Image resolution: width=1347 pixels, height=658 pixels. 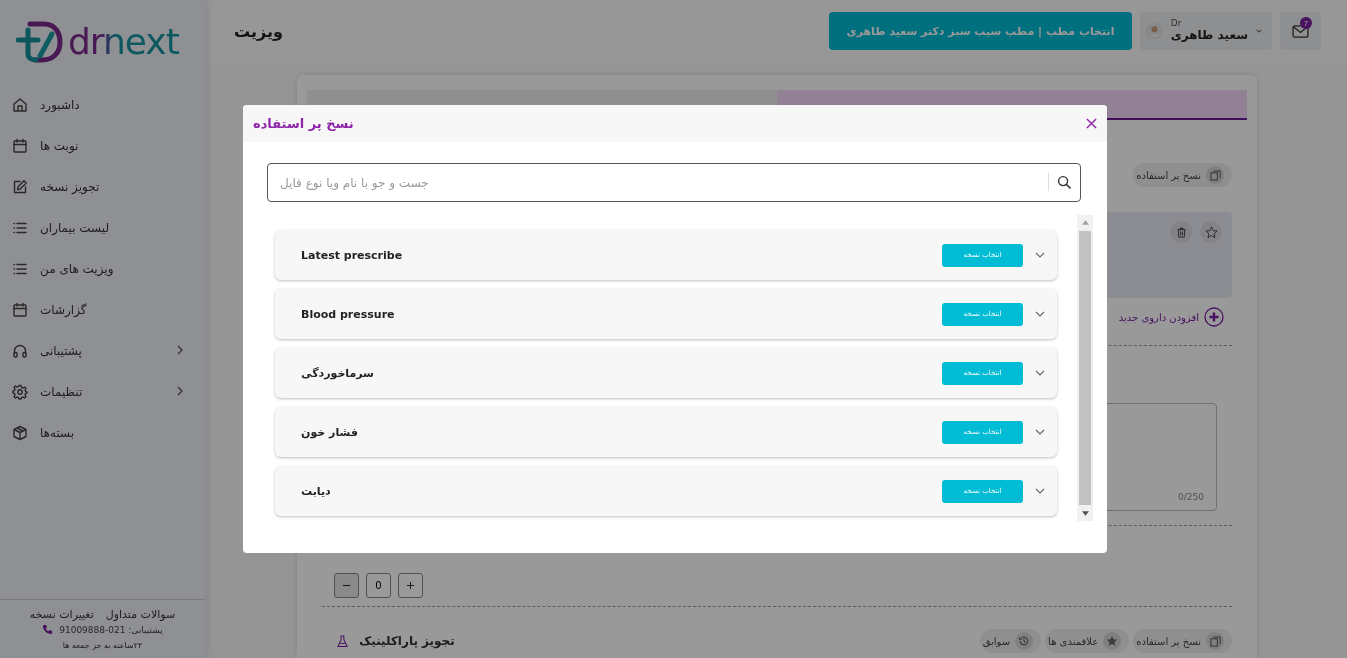 I want to click on mail-icon, so click(x=1300, y=31).